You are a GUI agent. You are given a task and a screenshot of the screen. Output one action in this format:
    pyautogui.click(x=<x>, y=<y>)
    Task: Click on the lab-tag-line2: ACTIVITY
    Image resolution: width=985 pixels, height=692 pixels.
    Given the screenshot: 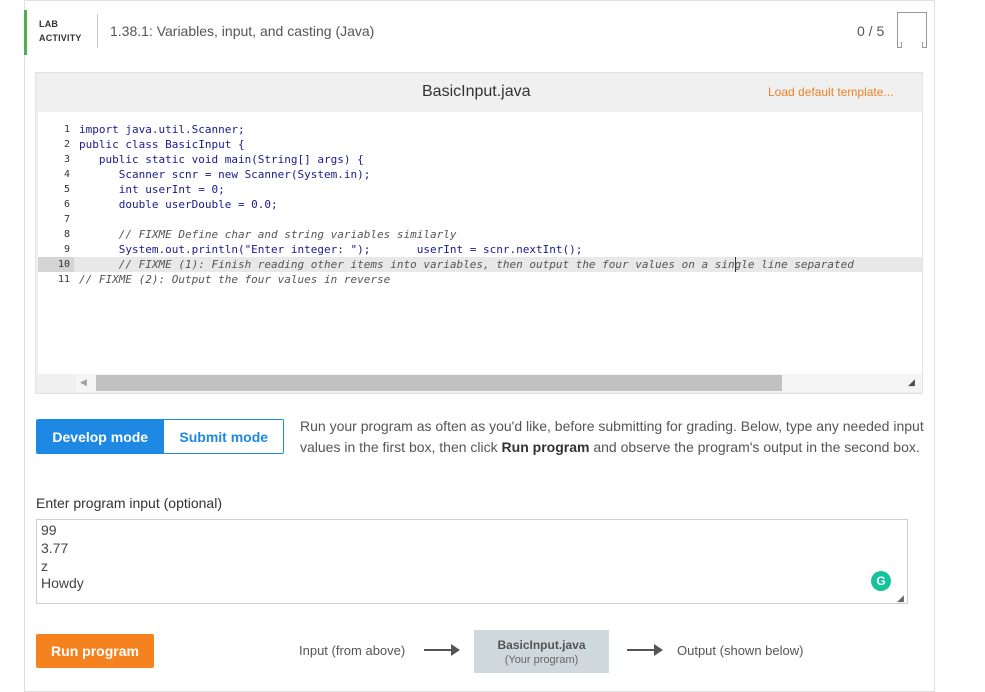 What is the action you would take?
    pyautogui.click(x=60, y=38)
    